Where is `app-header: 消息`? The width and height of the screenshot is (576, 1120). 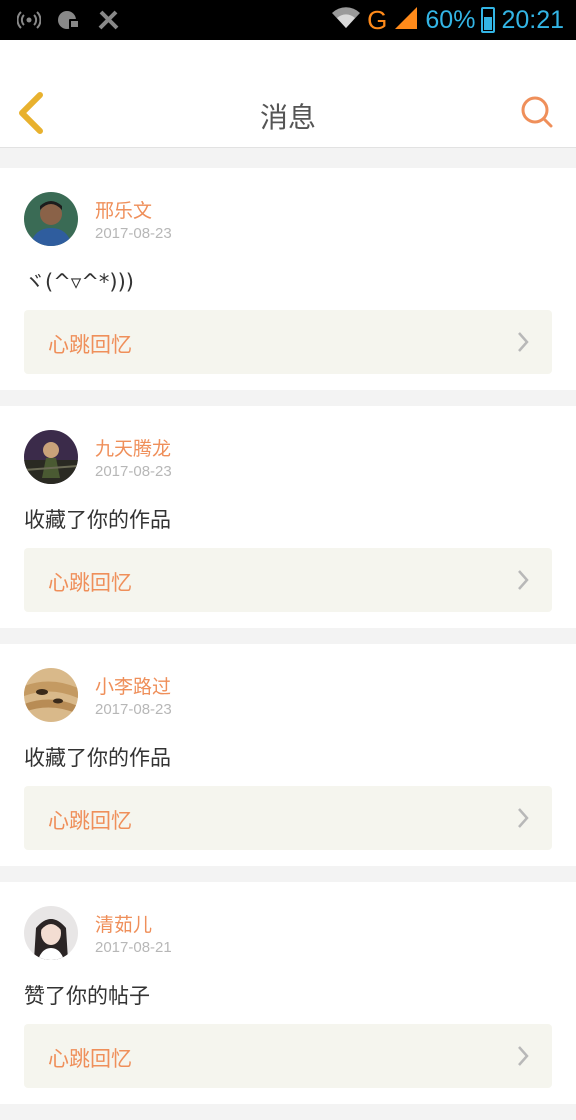
app-header: 消息 is located at coordinates (288, 94).